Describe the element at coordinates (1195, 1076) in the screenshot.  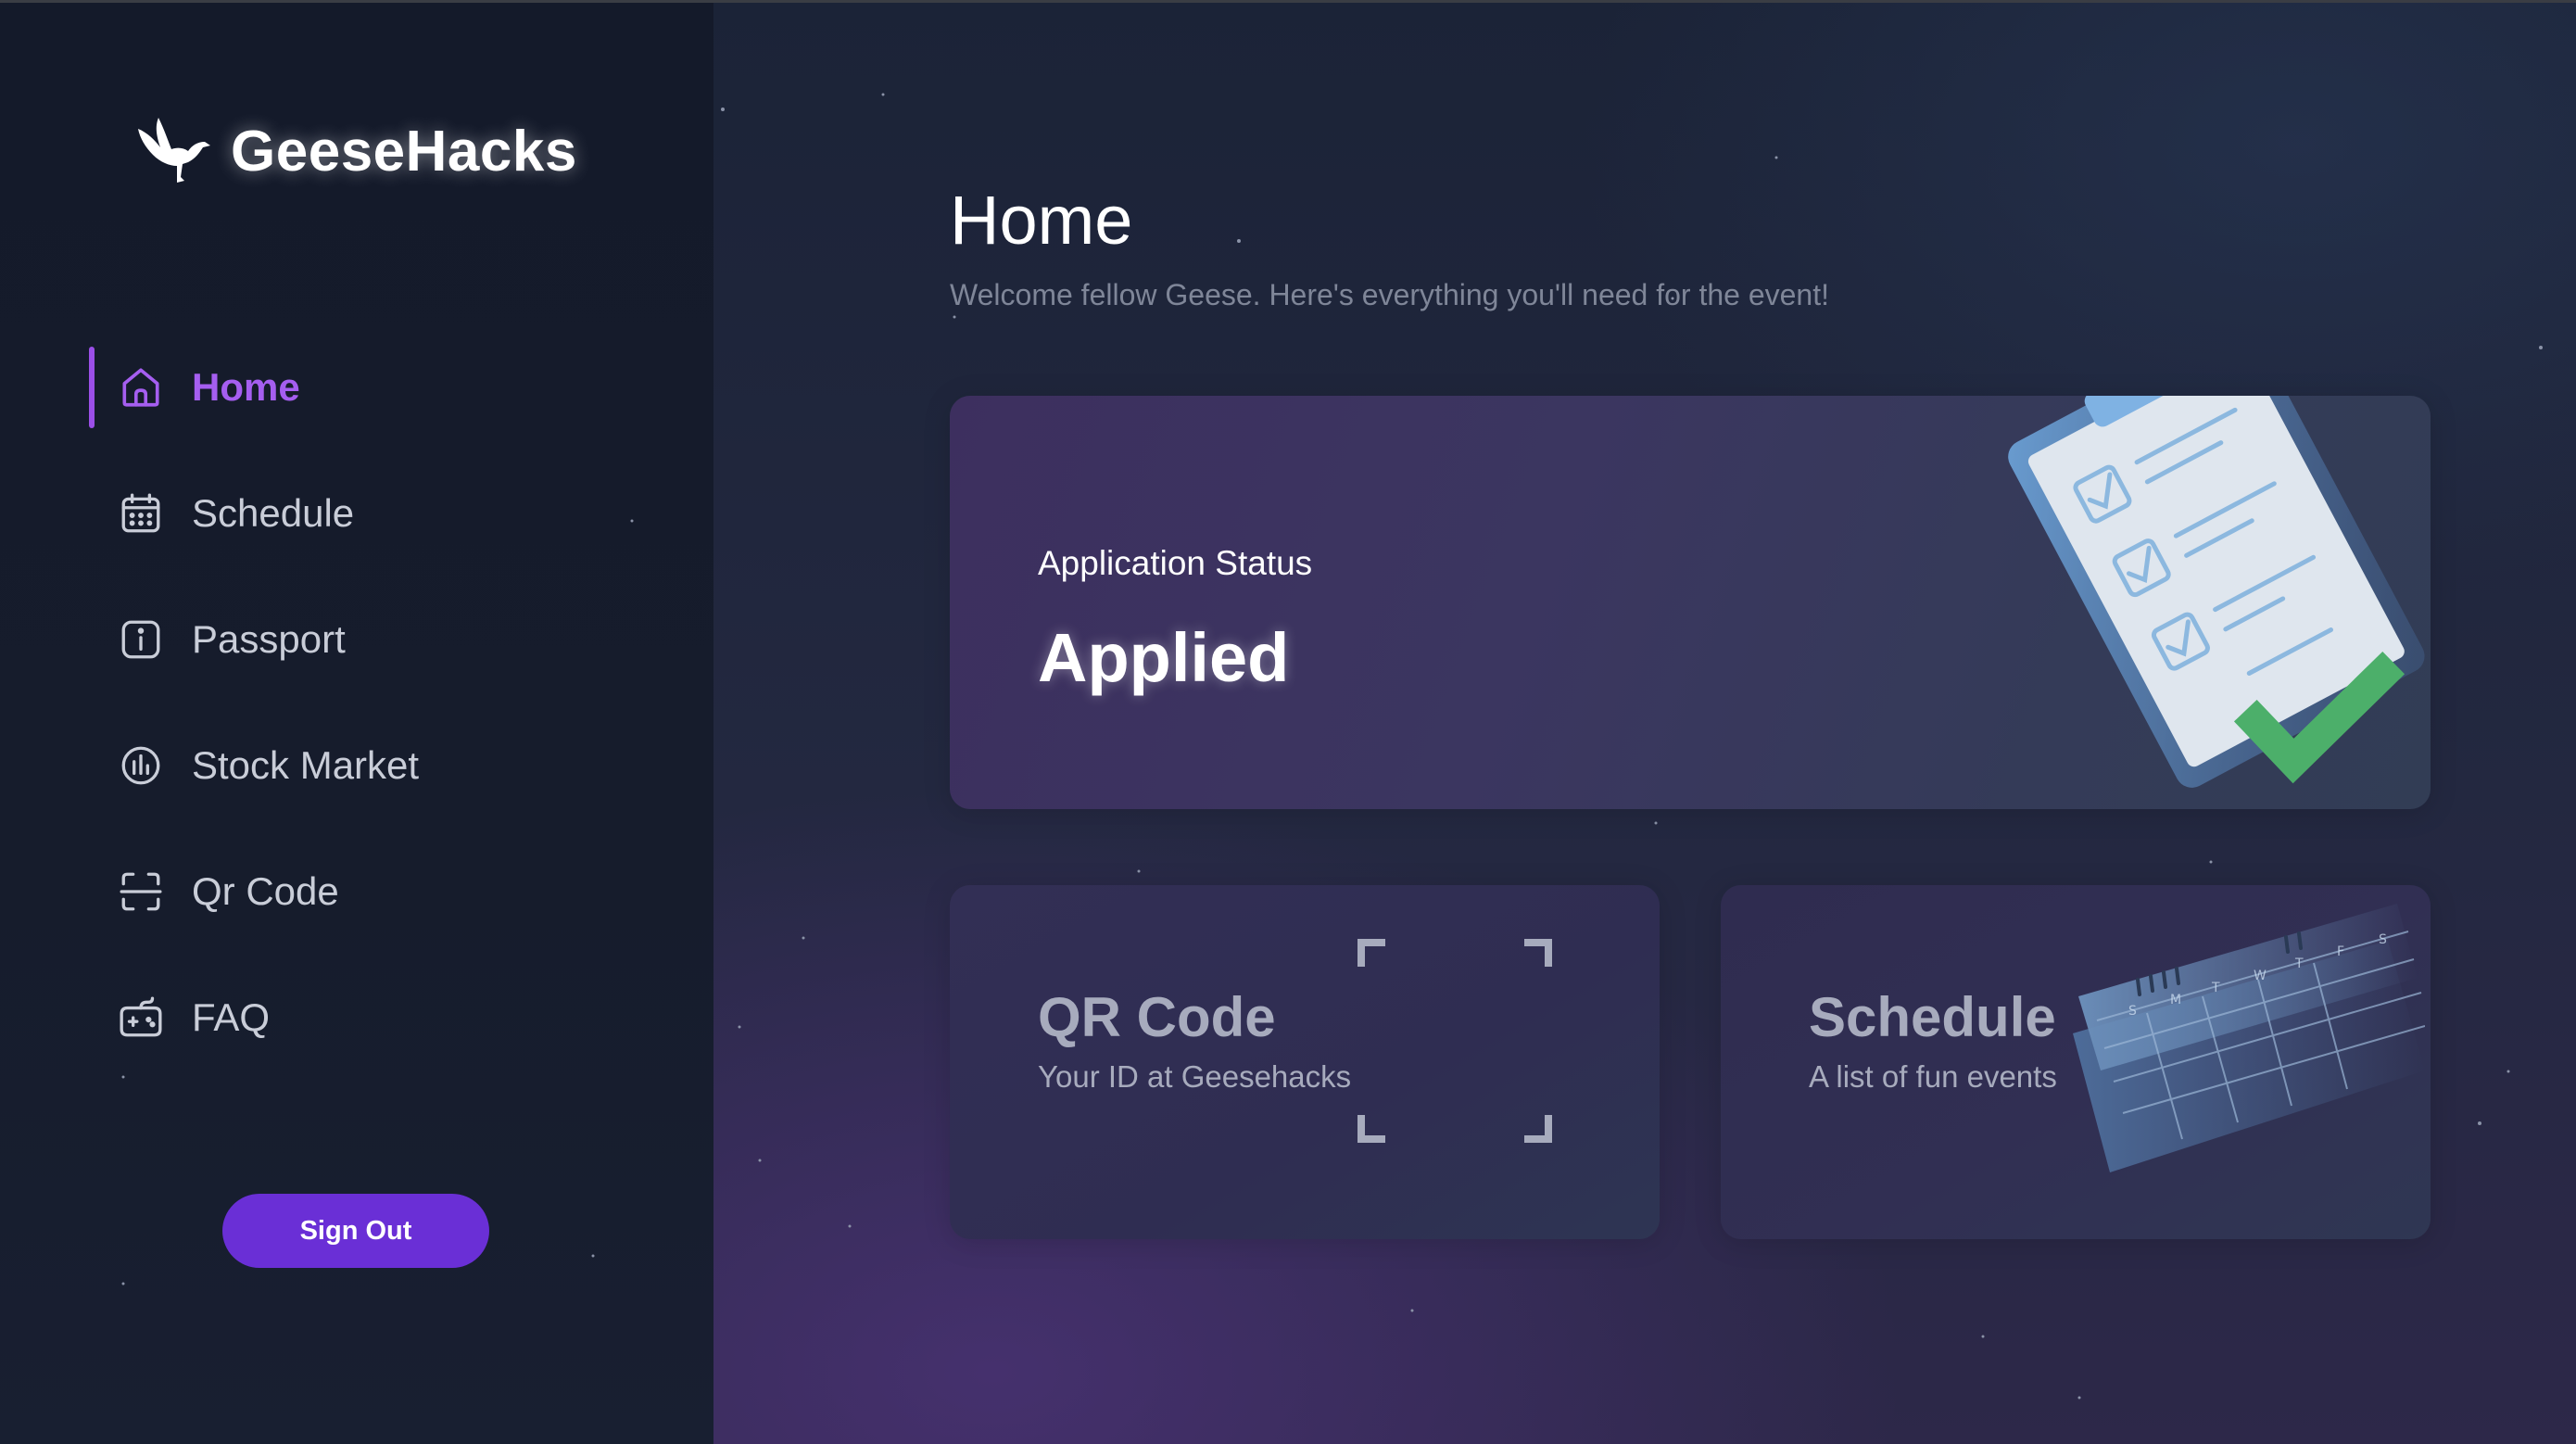
I see `qr-card-subtitle: Your ID at Geesehacks` at that location.